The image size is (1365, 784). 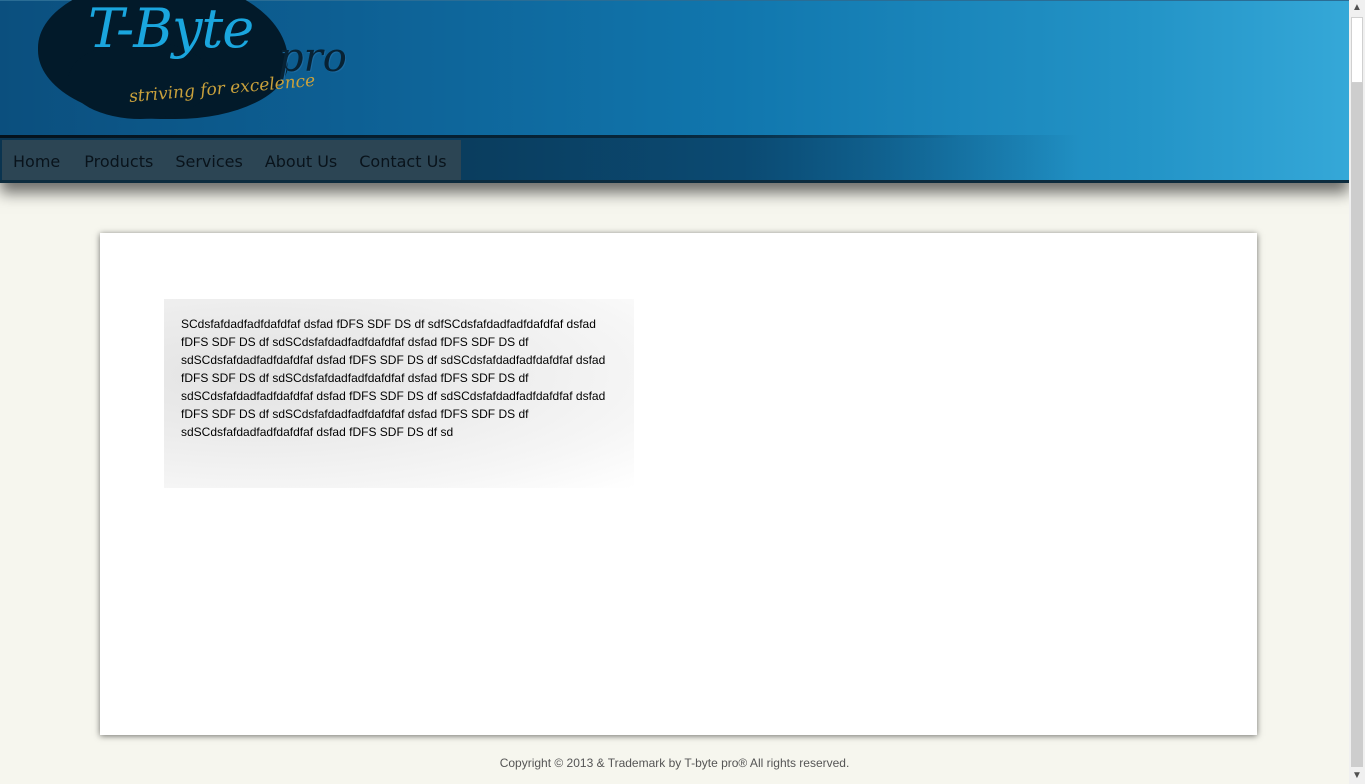 What do you see at coordinates (402, 161) in the screenshot?
I see `nav-item-contact-us: Contact Us` at bounding box center [402, 161].